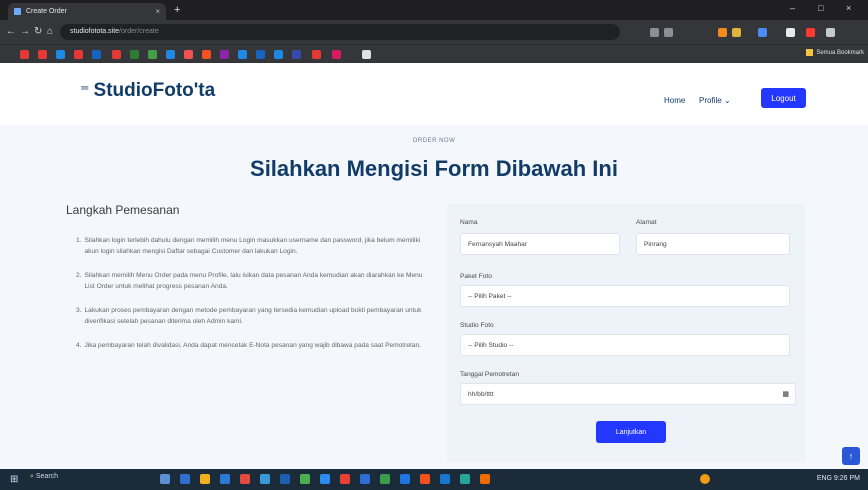 Image resolution: width=868 pixels, height=490 pixels. What do you see at coordinates (469, 222) in the screenshot?
I see `nama-label: Nama` at bounding box center [469, 222].